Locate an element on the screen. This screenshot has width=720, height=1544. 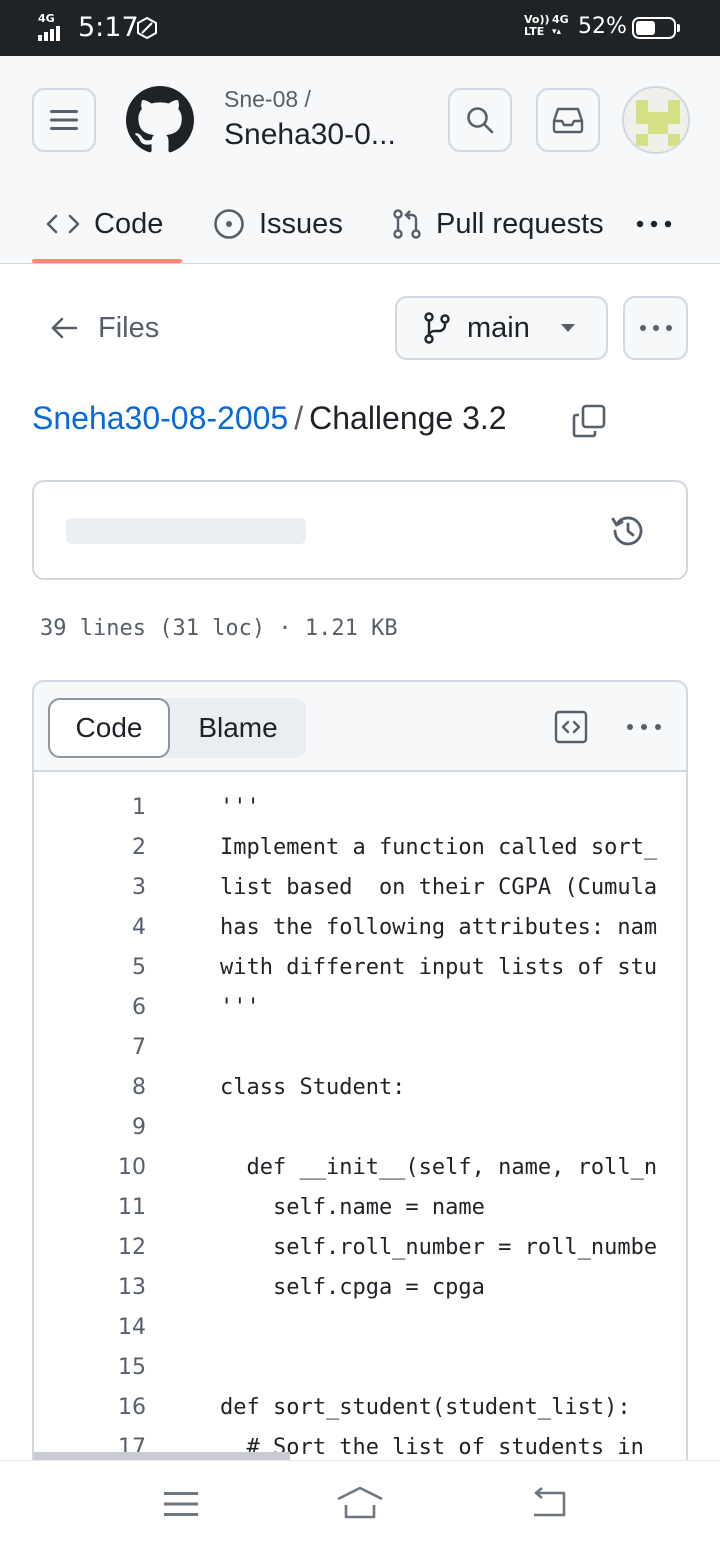
signal-icon: 4G is located at coordinates (53, 27).